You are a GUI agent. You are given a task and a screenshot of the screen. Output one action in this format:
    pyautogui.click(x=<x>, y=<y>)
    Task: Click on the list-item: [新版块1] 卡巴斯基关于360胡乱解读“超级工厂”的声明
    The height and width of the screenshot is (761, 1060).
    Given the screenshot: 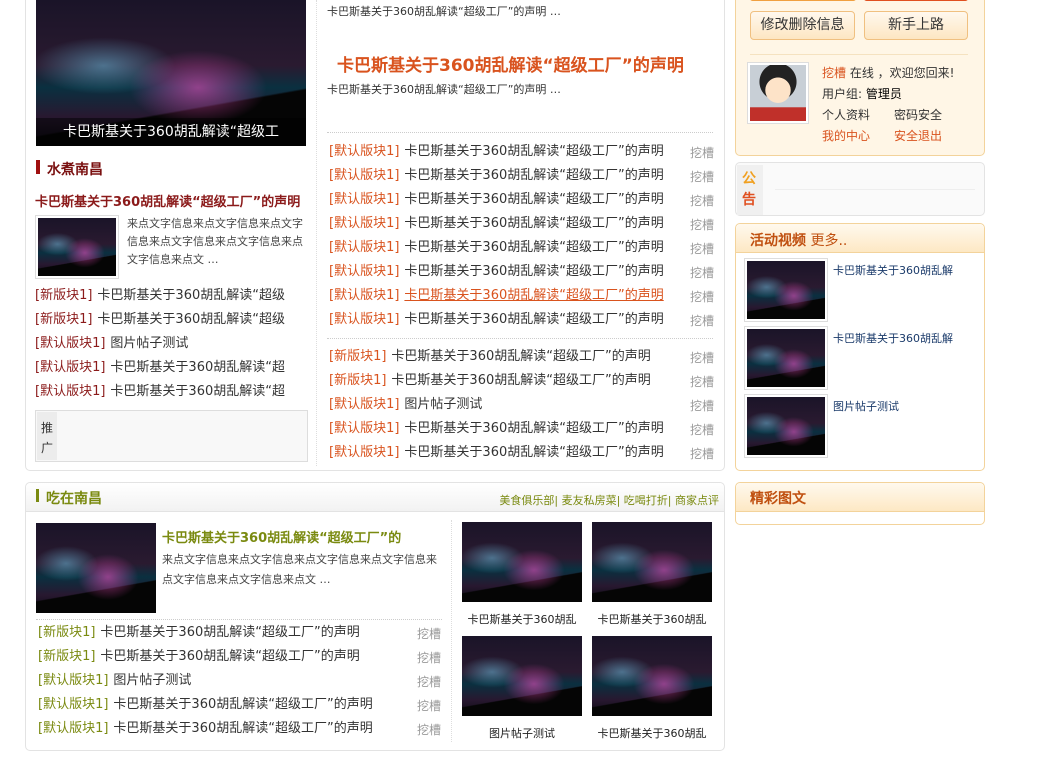 What is the action you would take?
    pyautogui.click(x=490, y=381)
    